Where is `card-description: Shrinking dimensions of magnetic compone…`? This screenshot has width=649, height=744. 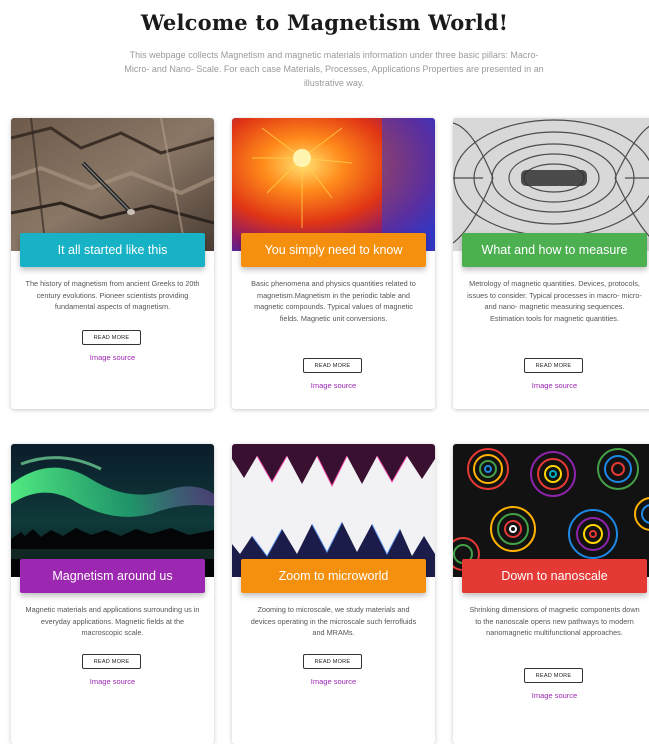
card-description: Shrinking dimensions of magnetic compone… is located at coordinates (554, 621).